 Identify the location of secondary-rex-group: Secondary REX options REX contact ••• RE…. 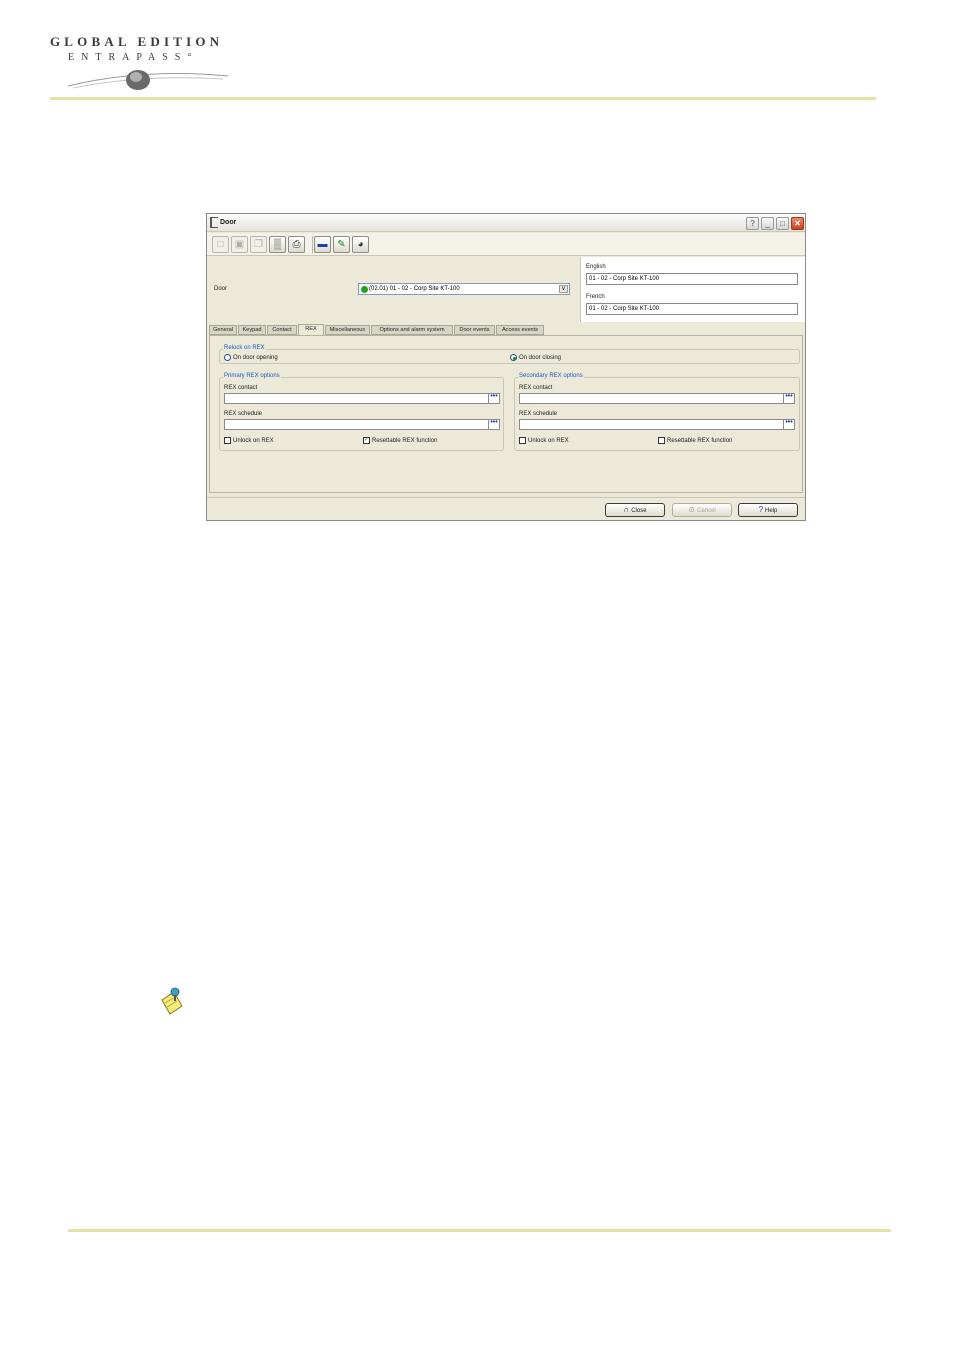
(657, 412).